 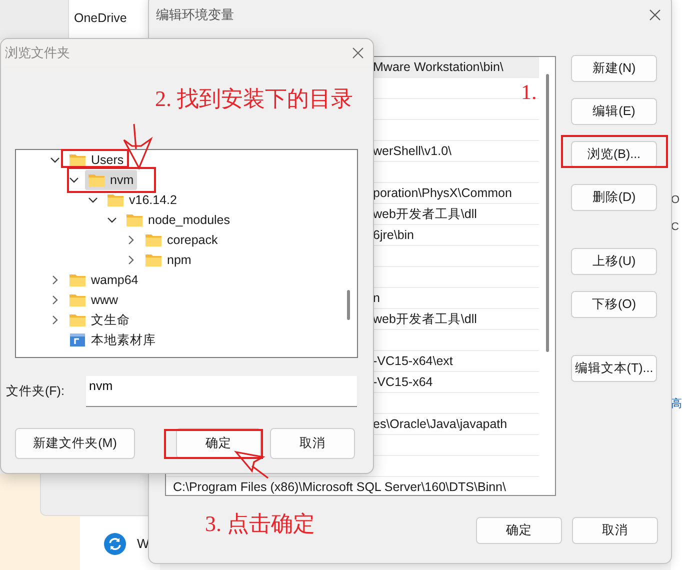 What do you see at coordinates (94, 300) in the screenshot?
I see `tree-item: www` at bounding box center [94, 300].